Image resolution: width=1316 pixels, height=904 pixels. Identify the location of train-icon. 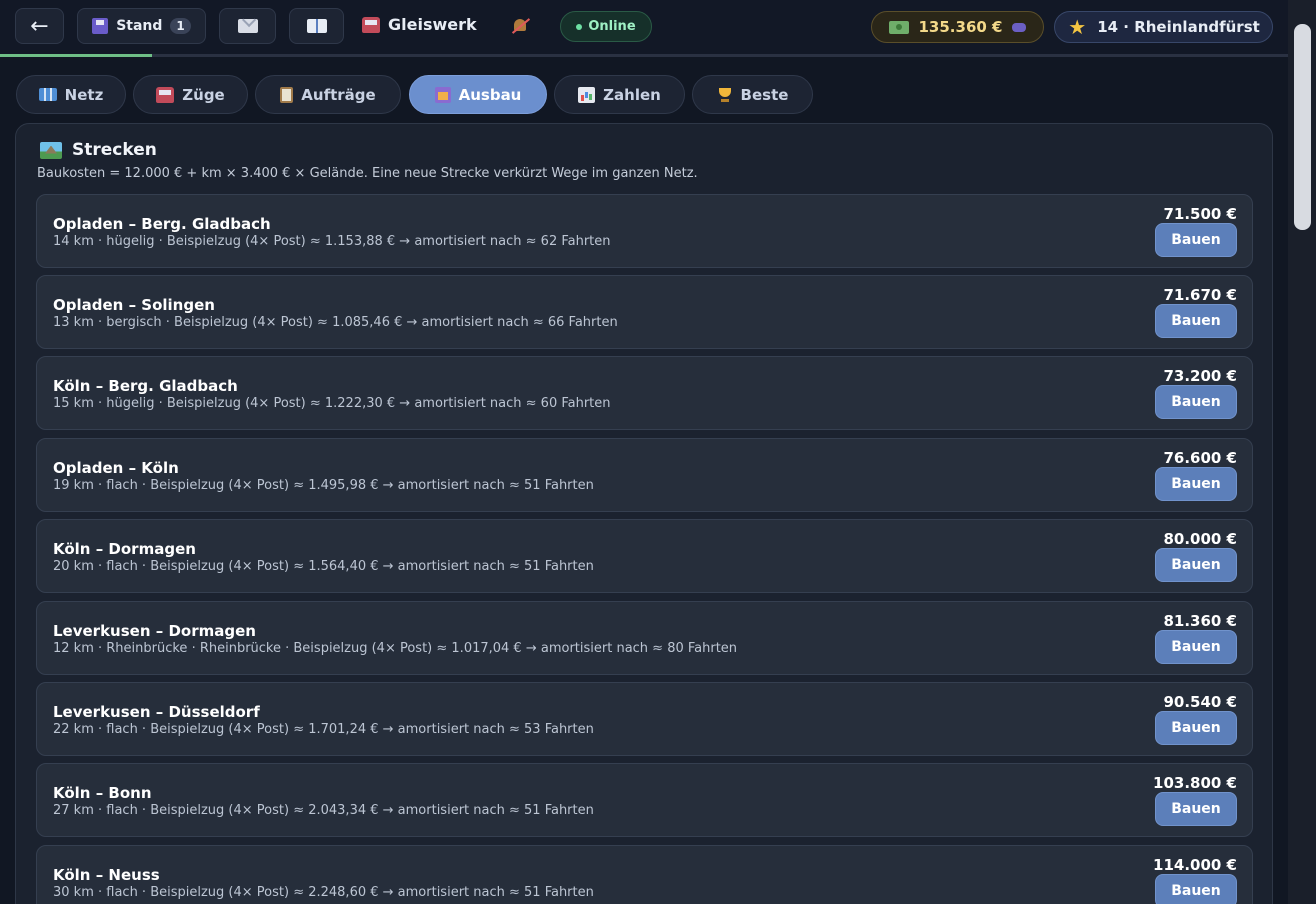
(165, 94).